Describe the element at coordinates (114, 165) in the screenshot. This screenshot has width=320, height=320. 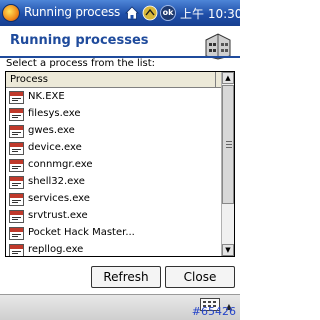
I see `list-item: connmgr.exe` at that location.